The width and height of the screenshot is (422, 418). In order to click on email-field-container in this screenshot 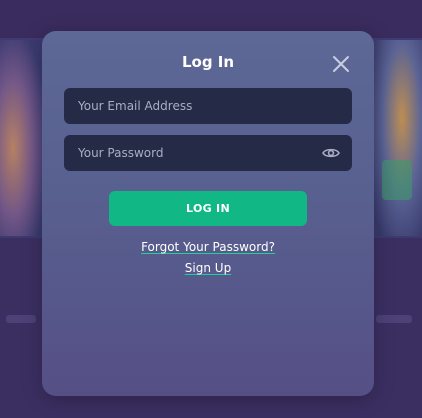, I will do `click(208, 106)`.